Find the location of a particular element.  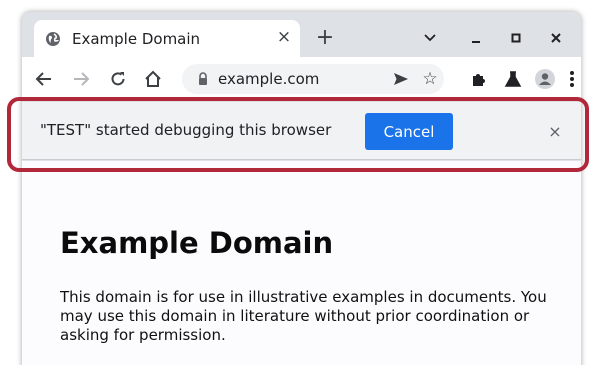

home-icon is located at coordinates (153, 79).